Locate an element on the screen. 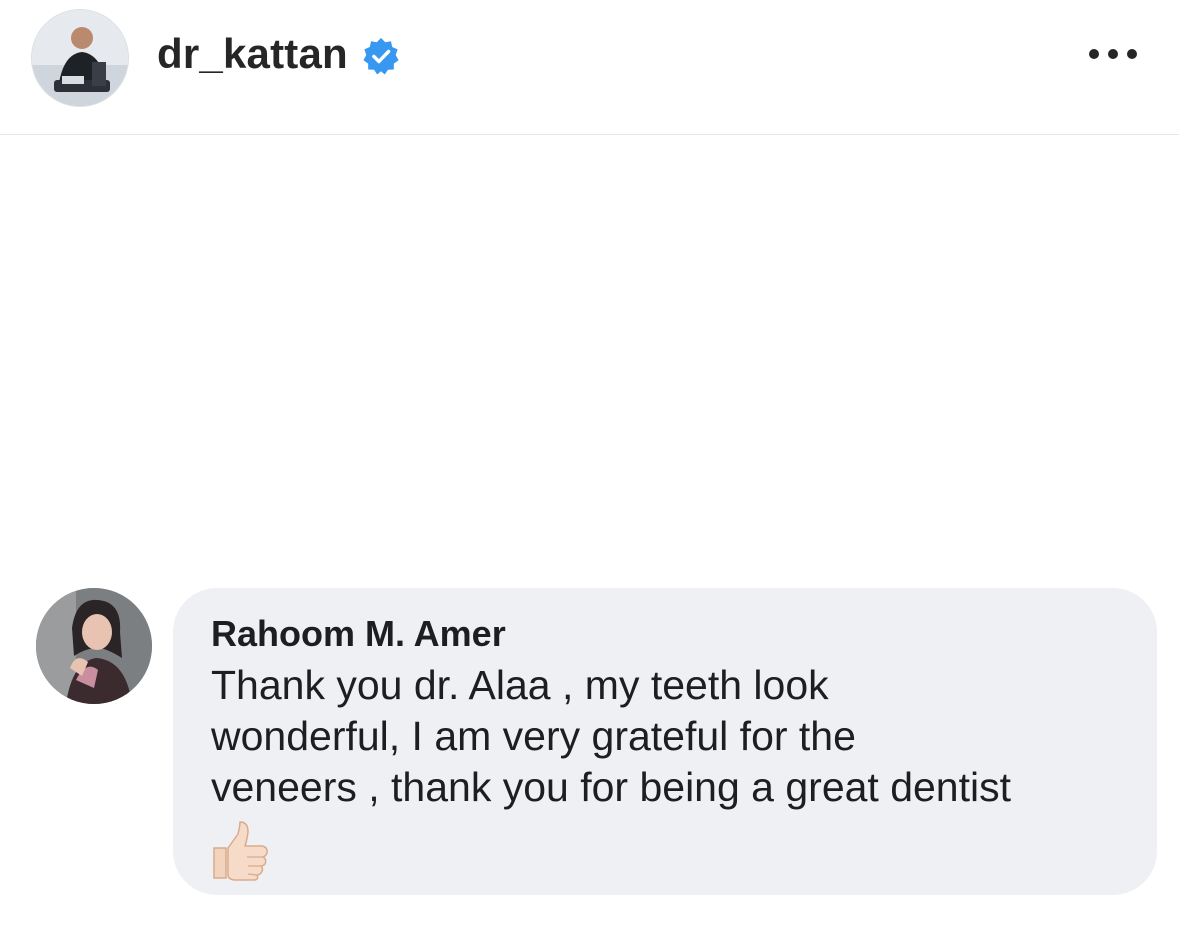 The width and height of the screenshot is (1179, 939). comment-author: Rahoom M. Amer is located at coordinates (665, 634).